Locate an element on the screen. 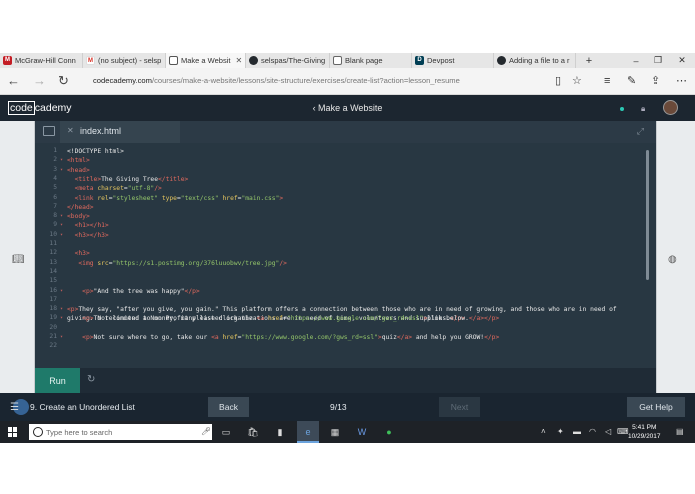 The width and height of the screenshot is (695, 494). hub-icon: ≡ is located at coordinates (607, 81).